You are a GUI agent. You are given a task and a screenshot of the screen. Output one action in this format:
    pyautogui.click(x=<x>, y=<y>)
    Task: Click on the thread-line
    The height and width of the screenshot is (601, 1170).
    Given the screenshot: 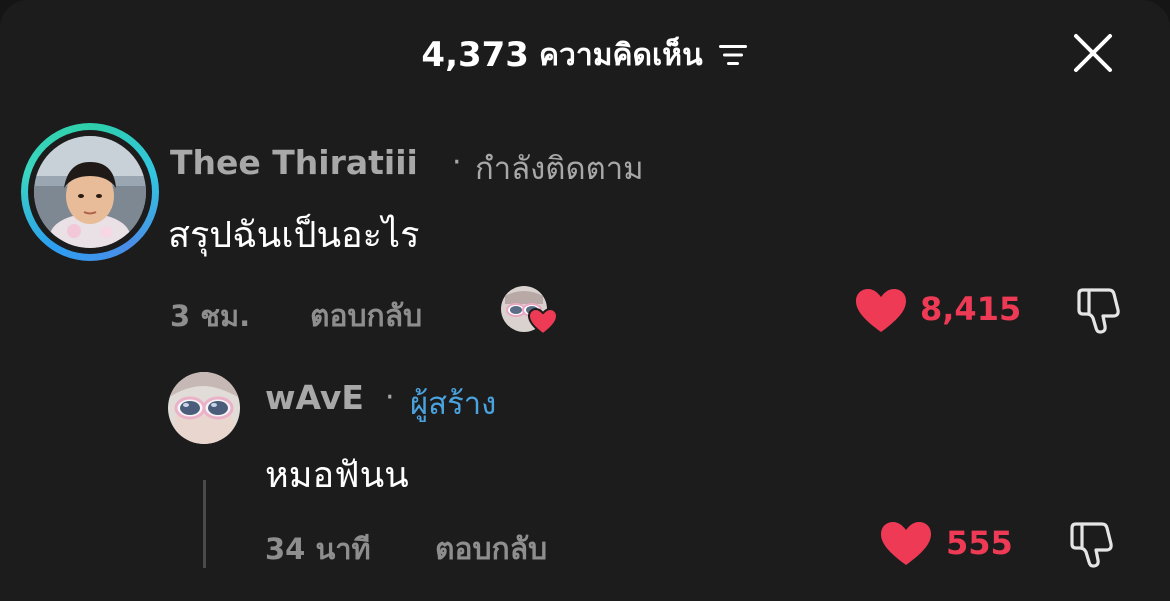 What is the action you would take?
    pyautogui.click(x=204, y=524)
    